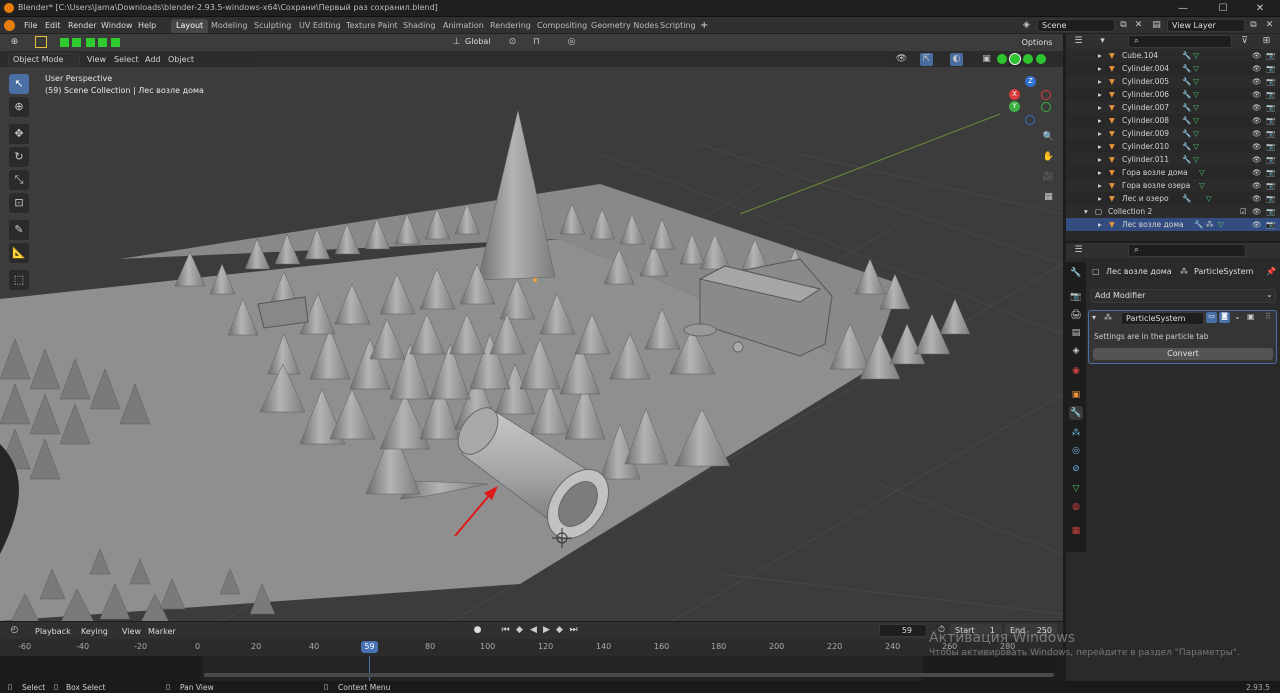 This screenshot has width=1280, height=693. What do you see at coordinates (571, 42) in the screenshot?
I see `proportional-edit-icon: ◎` at bounding box center [571, 42].